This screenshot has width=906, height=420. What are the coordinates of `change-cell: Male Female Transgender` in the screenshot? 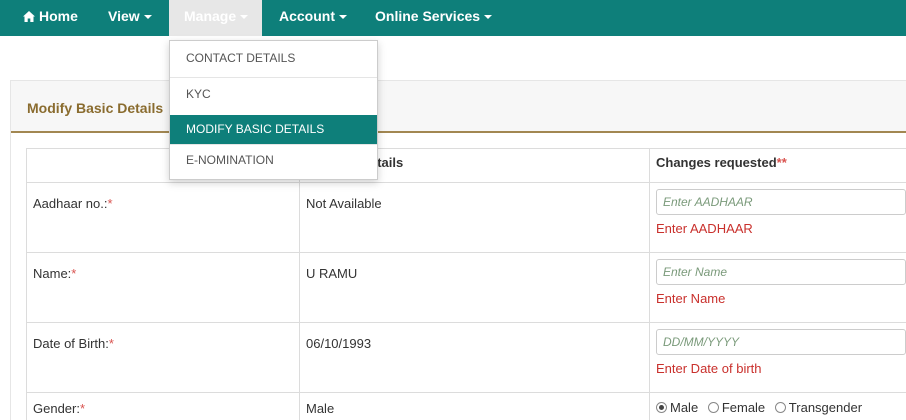 It's located at (777, 406).